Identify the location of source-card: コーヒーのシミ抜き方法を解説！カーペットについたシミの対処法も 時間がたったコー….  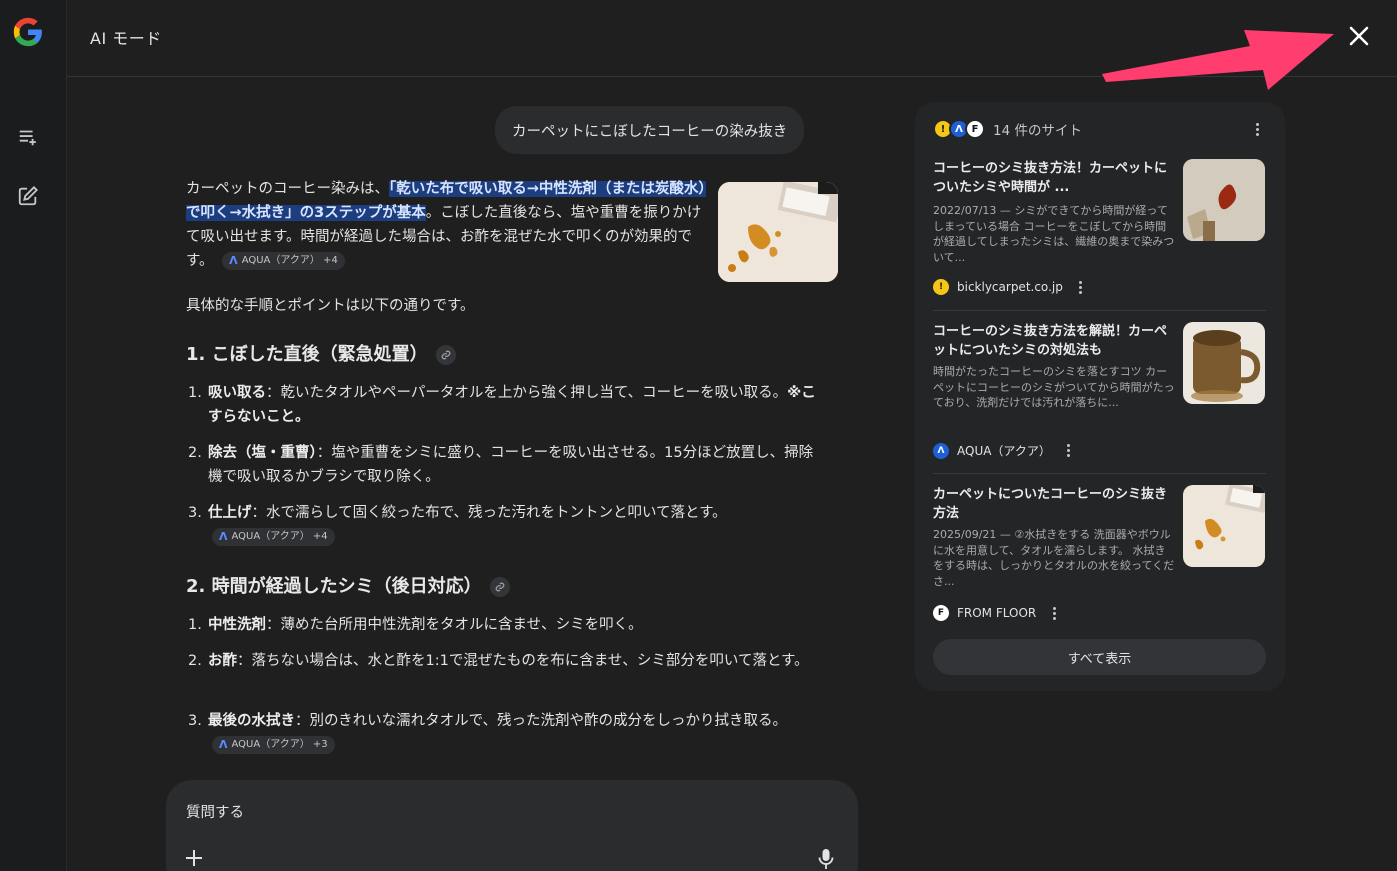
(1099, 397).